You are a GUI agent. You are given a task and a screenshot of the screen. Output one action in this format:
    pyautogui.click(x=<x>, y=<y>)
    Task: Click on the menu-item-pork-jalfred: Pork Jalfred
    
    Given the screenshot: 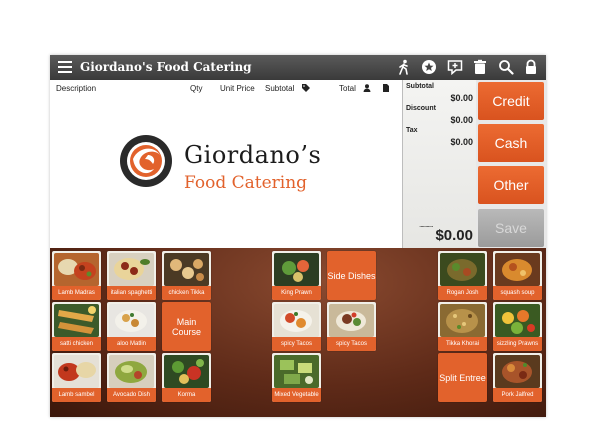 What is the action you would take?
    pyautogui.click(x=517, y=377)
    